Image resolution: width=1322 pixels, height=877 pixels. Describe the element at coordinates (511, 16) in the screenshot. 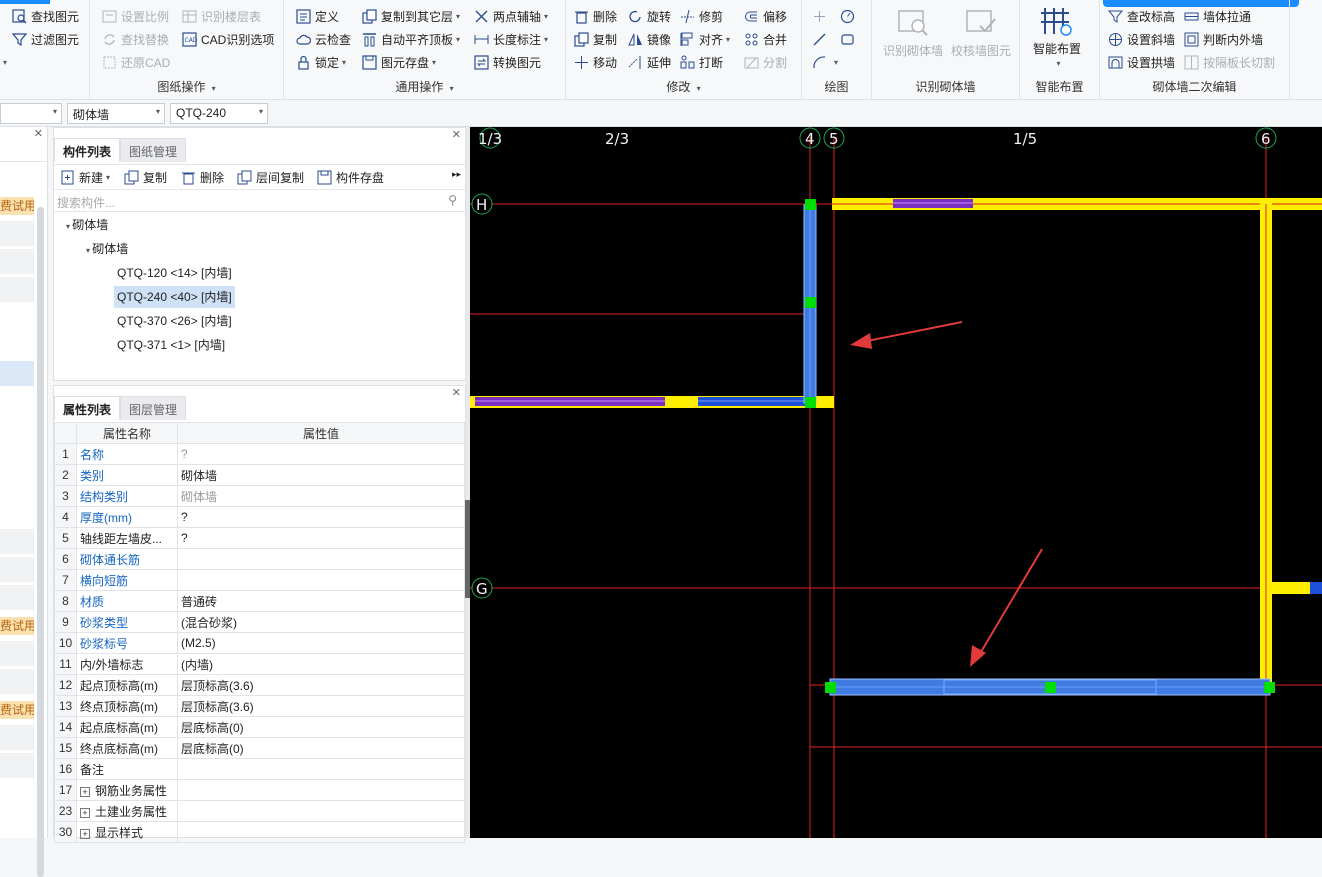

I see `two-point-axis-button: 两点辅轴 ▾` at that location.